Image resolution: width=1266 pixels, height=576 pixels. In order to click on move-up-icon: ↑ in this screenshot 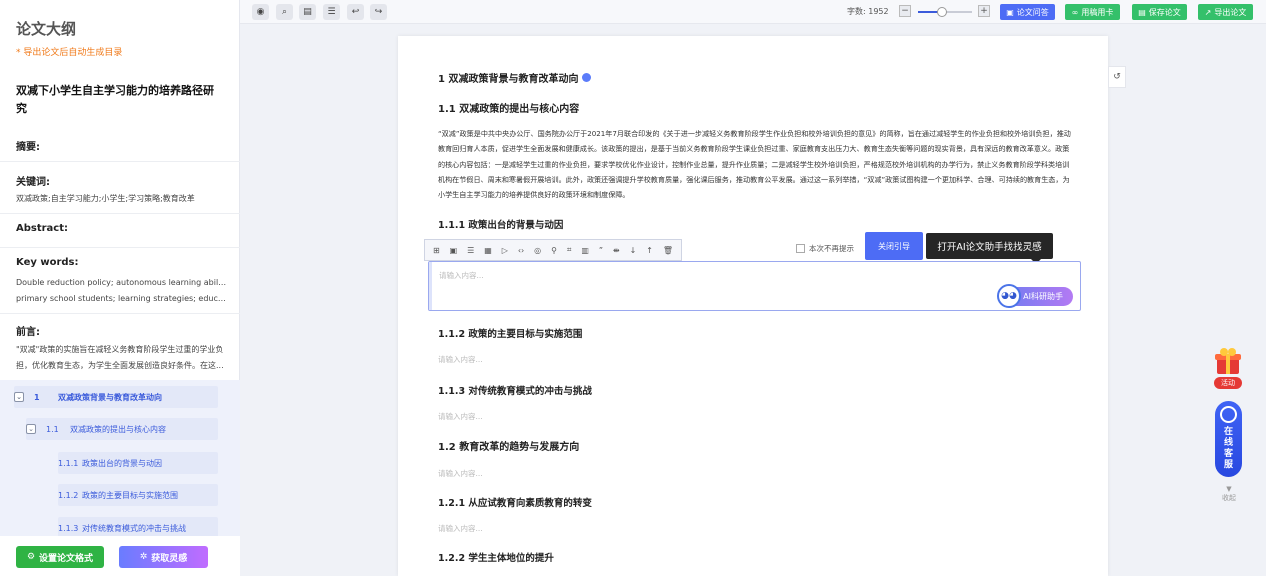, I will do `click(649, 250)`.